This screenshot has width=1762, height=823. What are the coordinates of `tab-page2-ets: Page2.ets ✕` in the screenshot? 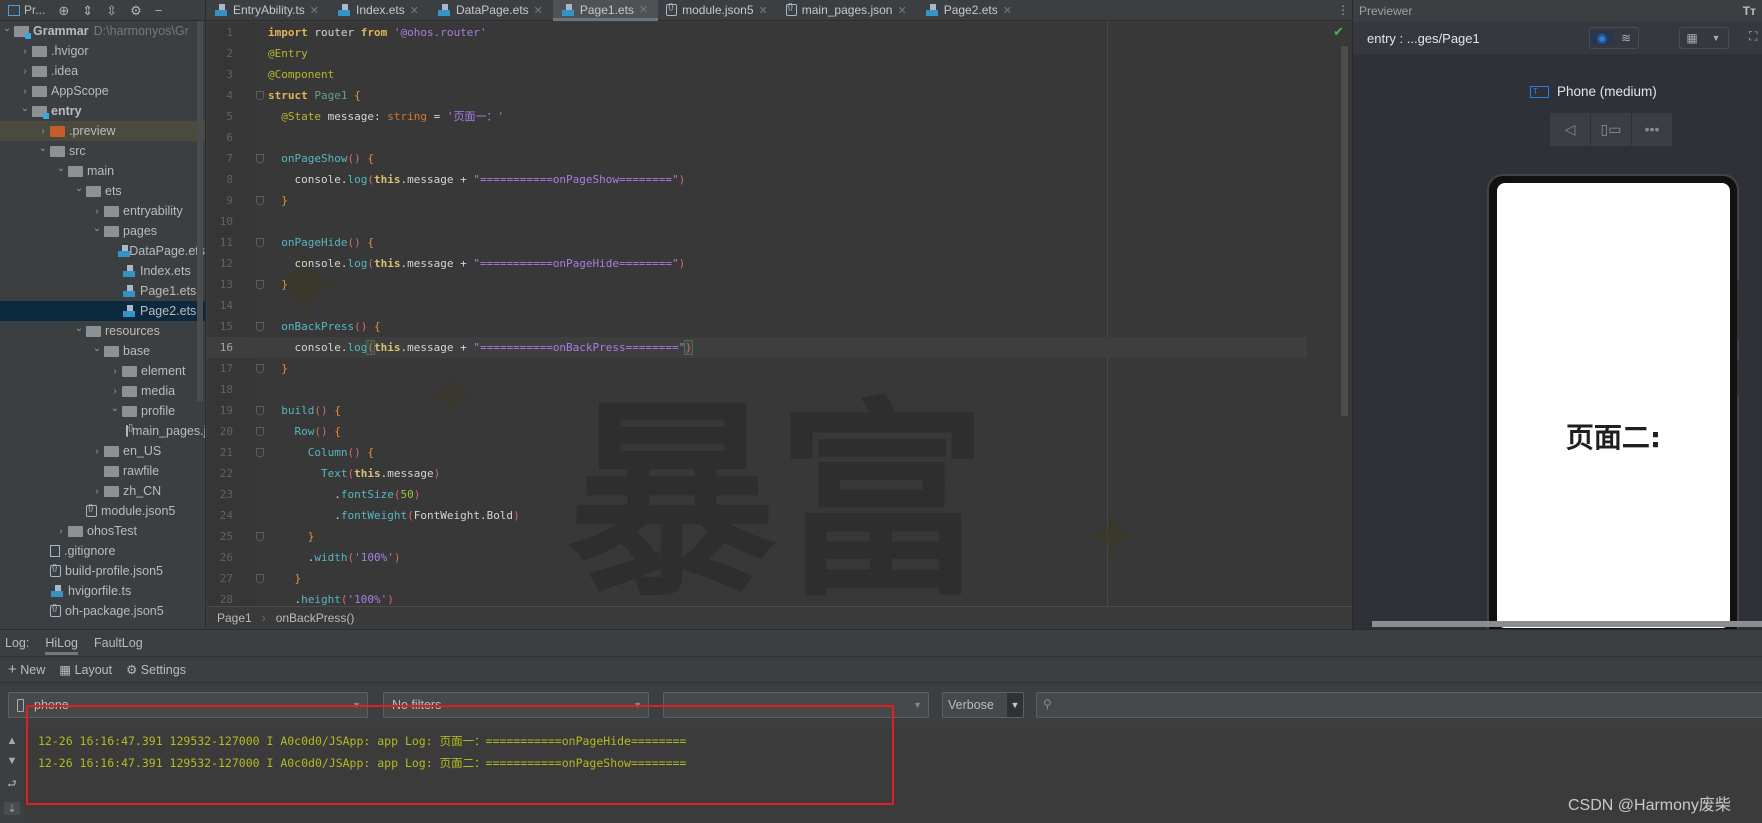 It's located at (969, 10).